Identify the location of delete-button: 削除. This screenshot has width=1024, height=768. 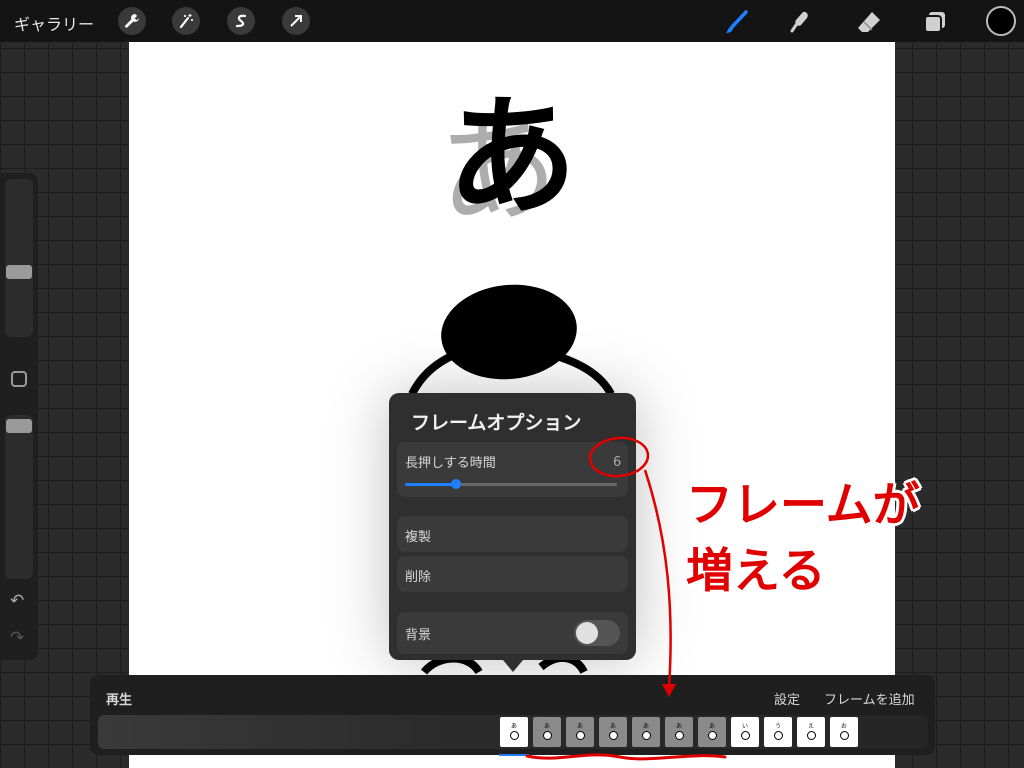
(512, 574).